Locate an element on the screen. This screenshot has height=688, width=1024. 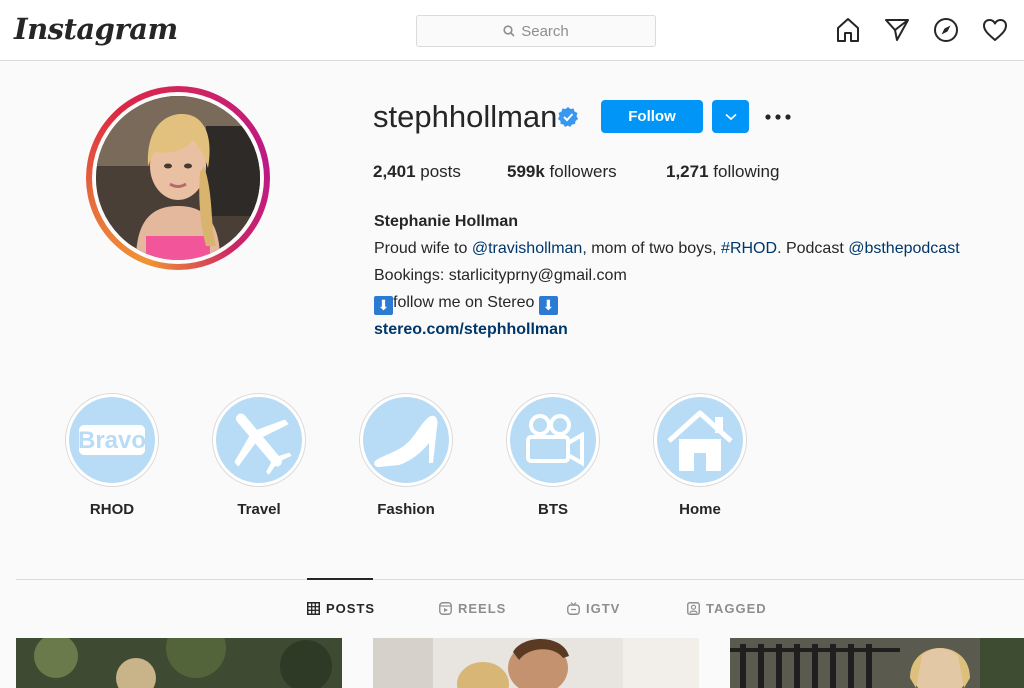
more-options-button is located at coordinates (778, 117).